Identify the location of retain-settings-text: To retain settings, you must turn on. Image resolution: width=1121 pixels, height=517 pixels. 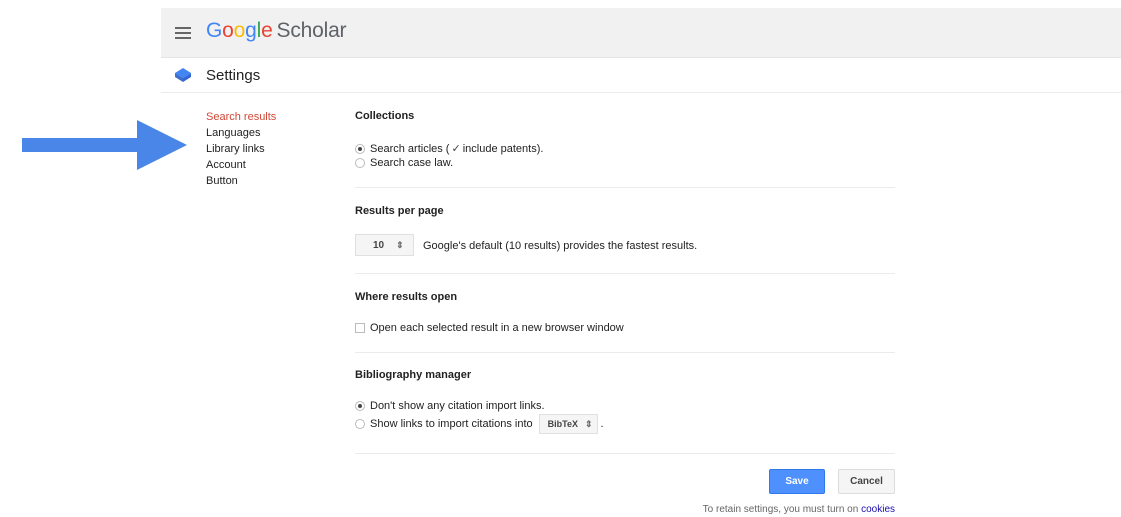
(782, 509).